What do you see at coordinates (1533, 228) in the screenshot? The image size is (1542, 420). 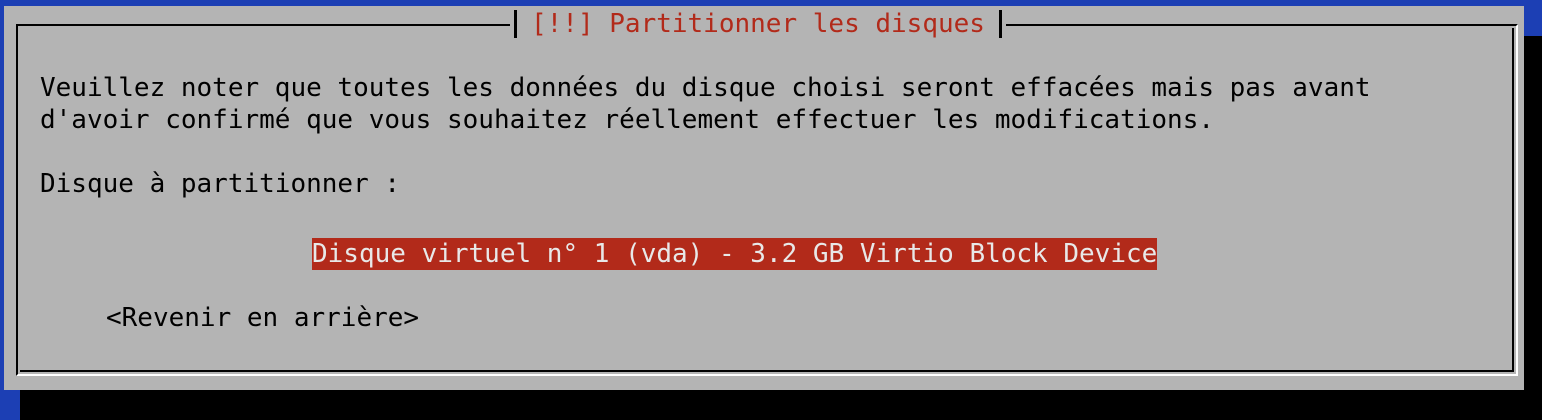 I see `dialog-shadow-right` at bounding box center [1533, 228].